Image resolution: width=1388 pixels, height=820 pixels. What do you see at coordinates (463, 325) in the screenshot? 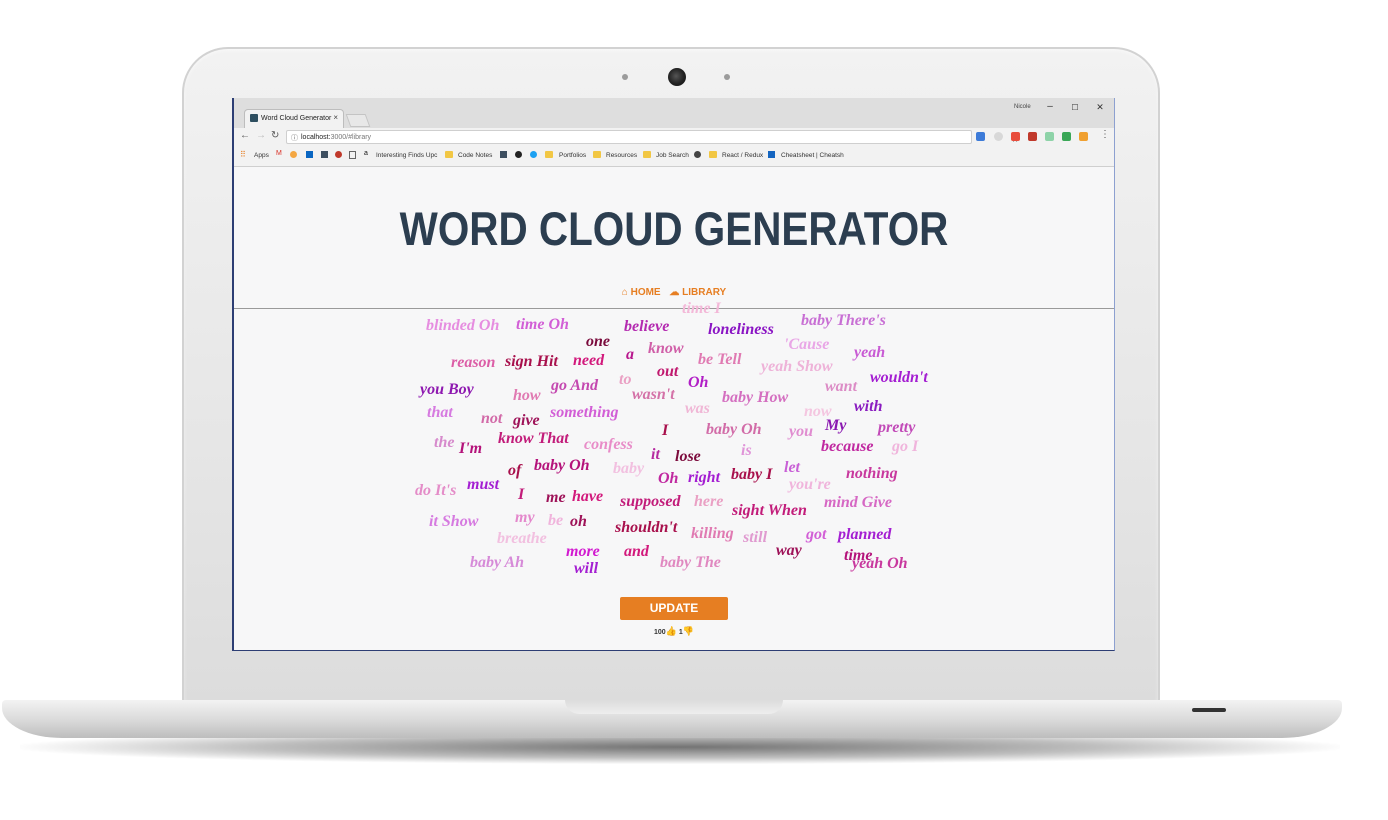
I see `cloud-word: blinded Oh` at bounding box center [463, 325].